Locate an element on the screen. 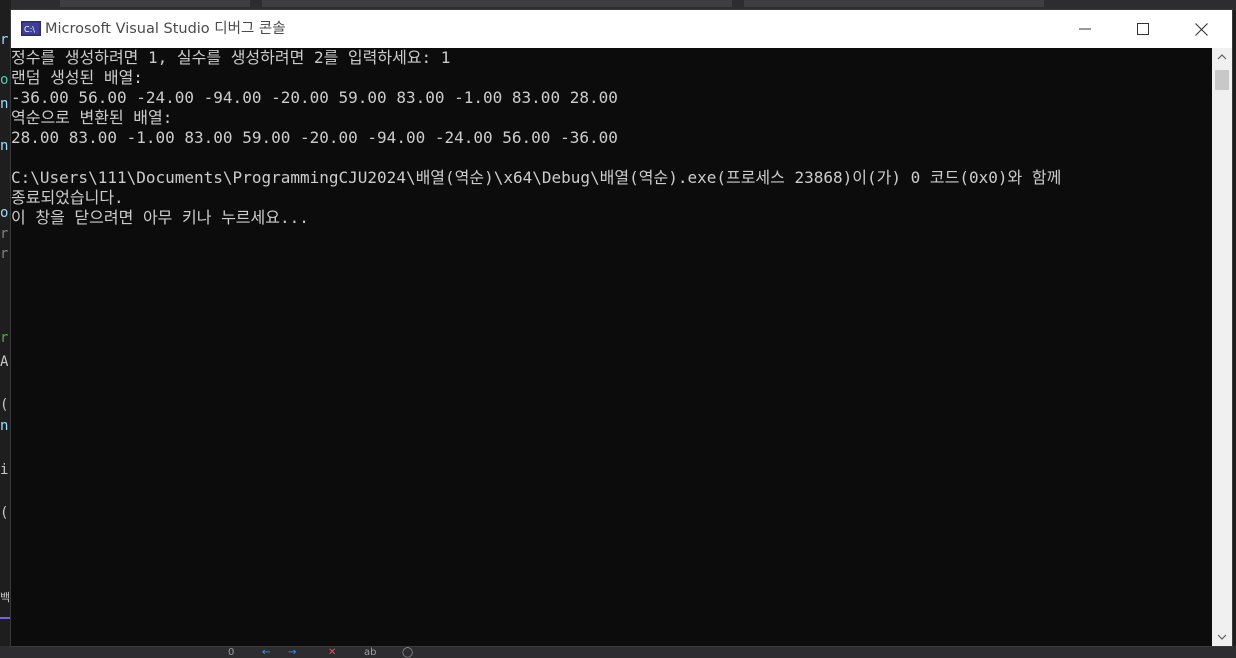 Image resolution: width=1236 pixels, height=658 pixels. ide-toolbar-item: 0 is located at coordinates (231, 653).